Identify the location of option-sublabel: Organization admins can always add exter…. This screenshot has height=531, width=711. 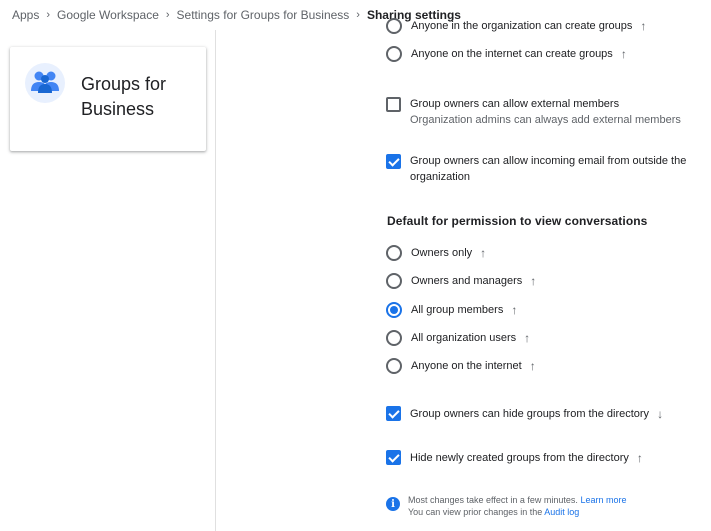
(545, 120).